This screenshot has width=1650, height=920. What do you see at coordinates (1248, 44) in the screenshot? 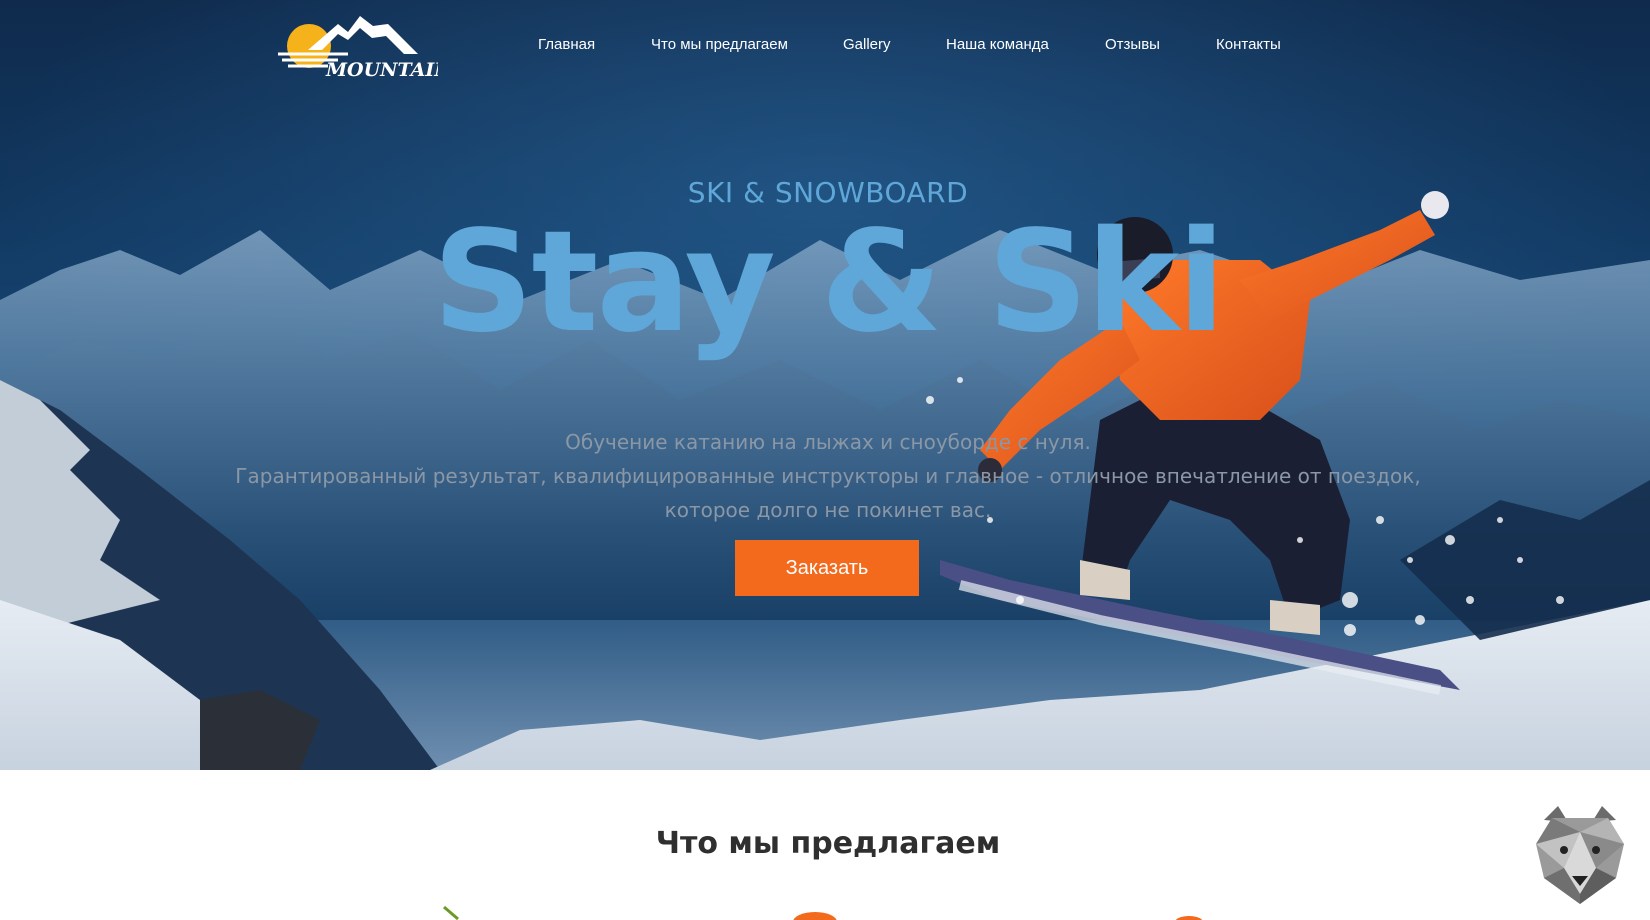
I see `nav-item-contacts: Контакты` at bounding box center [1248, 44].